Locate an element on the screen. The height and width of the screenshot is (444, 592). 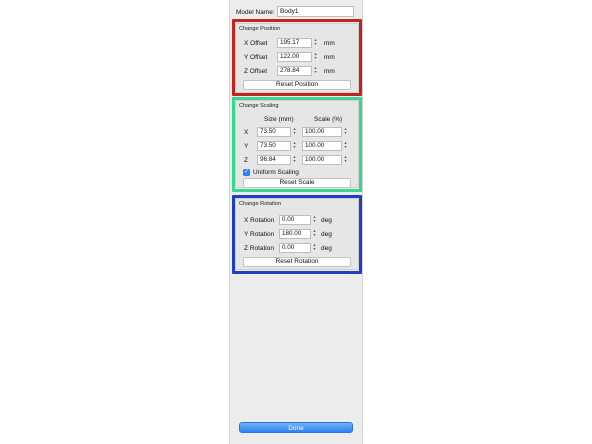
y-rotation-stepper: ▲ ▼ is located at coordinates (314, 234).